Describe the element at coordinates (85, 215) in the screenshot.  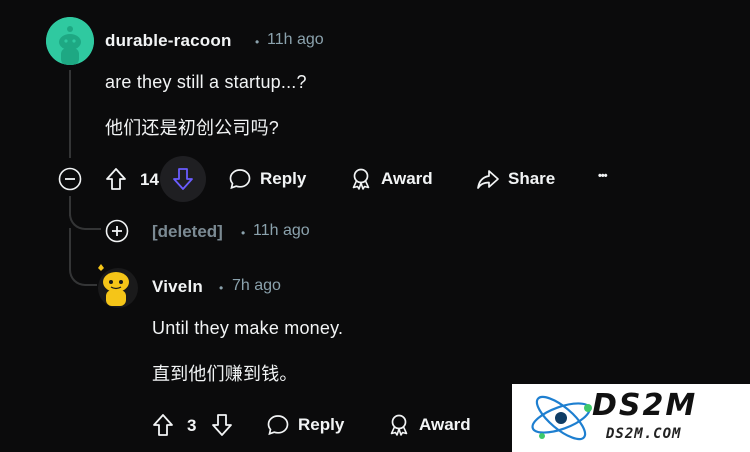
I see `thread-curve-deleted` at that location.